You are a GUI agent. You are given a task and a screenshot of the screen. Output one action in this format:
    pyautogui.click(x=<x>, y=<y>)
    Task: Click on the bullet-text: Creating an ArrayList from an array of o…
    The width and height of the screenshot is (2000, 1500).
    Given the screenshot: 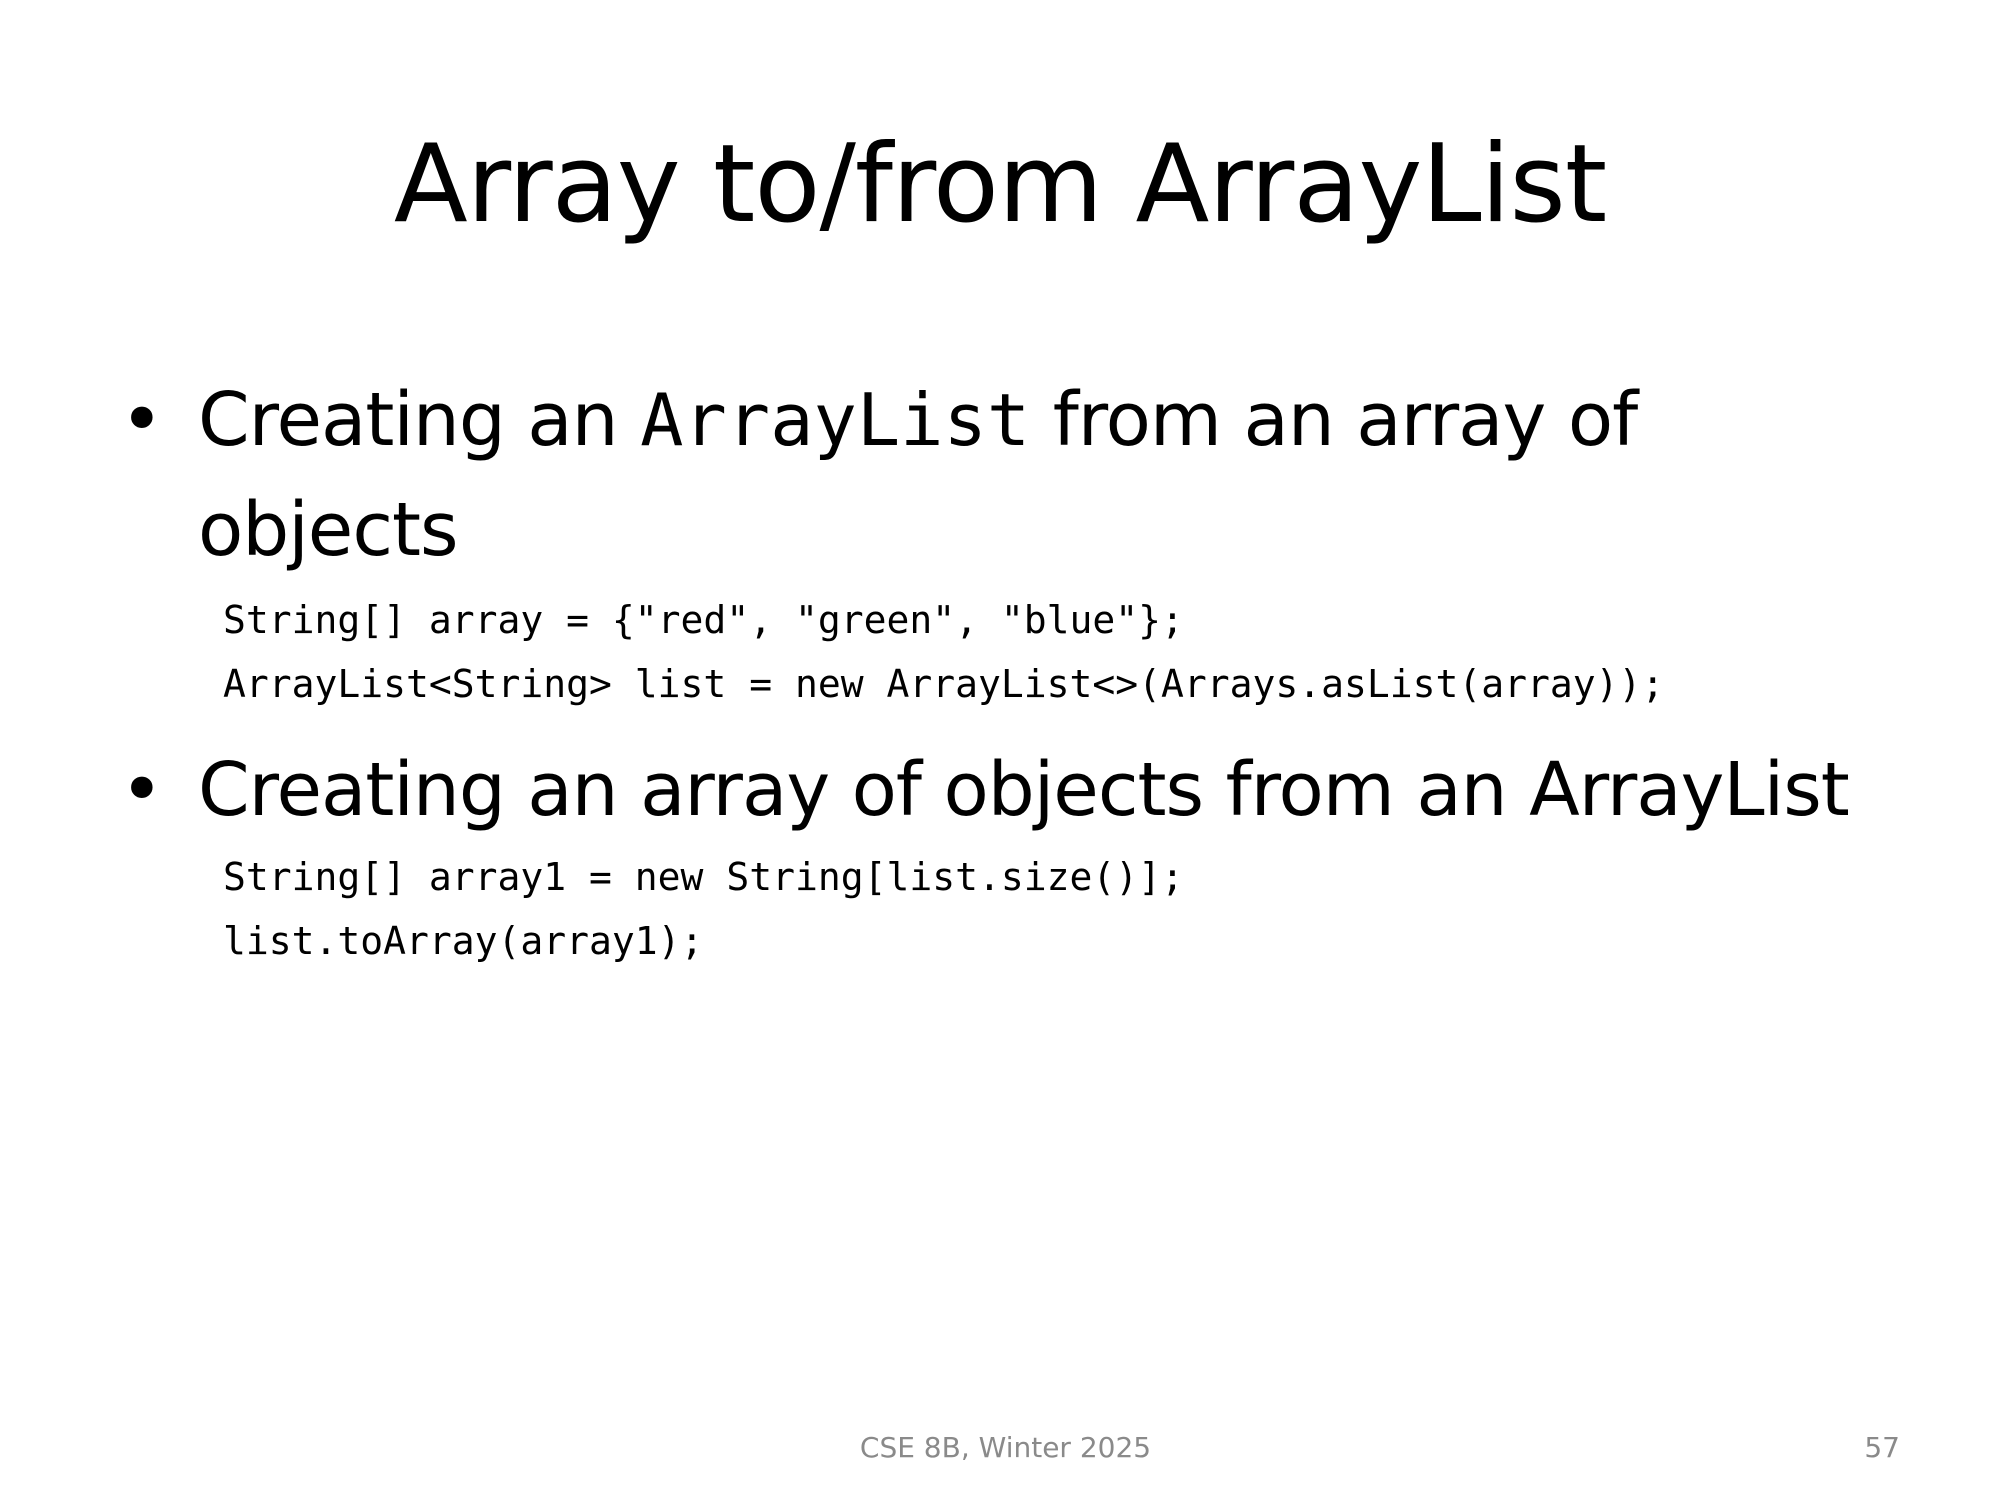 What is the action you would take?
    pyautogui.click(x=1028, y=475)
    